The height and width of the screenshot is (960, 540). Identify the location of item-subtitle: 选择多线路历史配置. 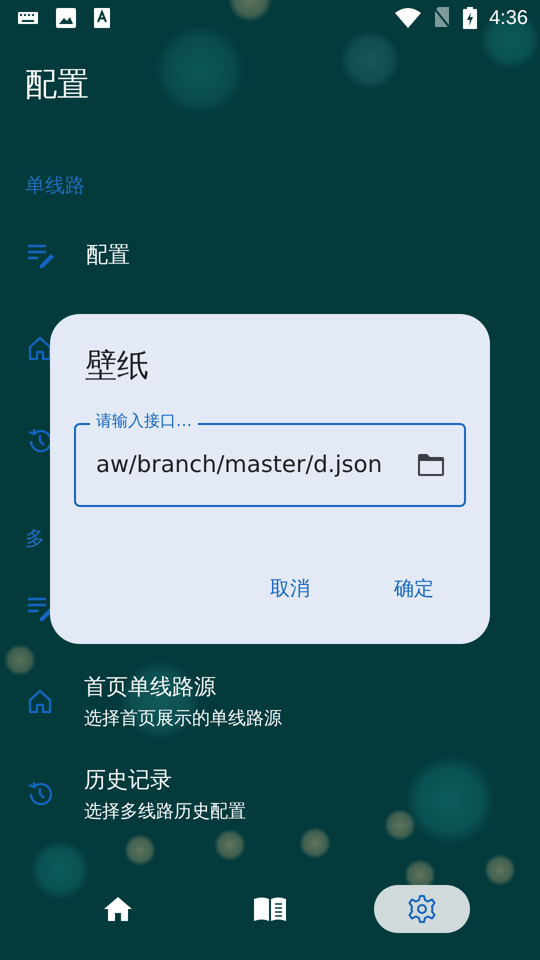
(165, 811).